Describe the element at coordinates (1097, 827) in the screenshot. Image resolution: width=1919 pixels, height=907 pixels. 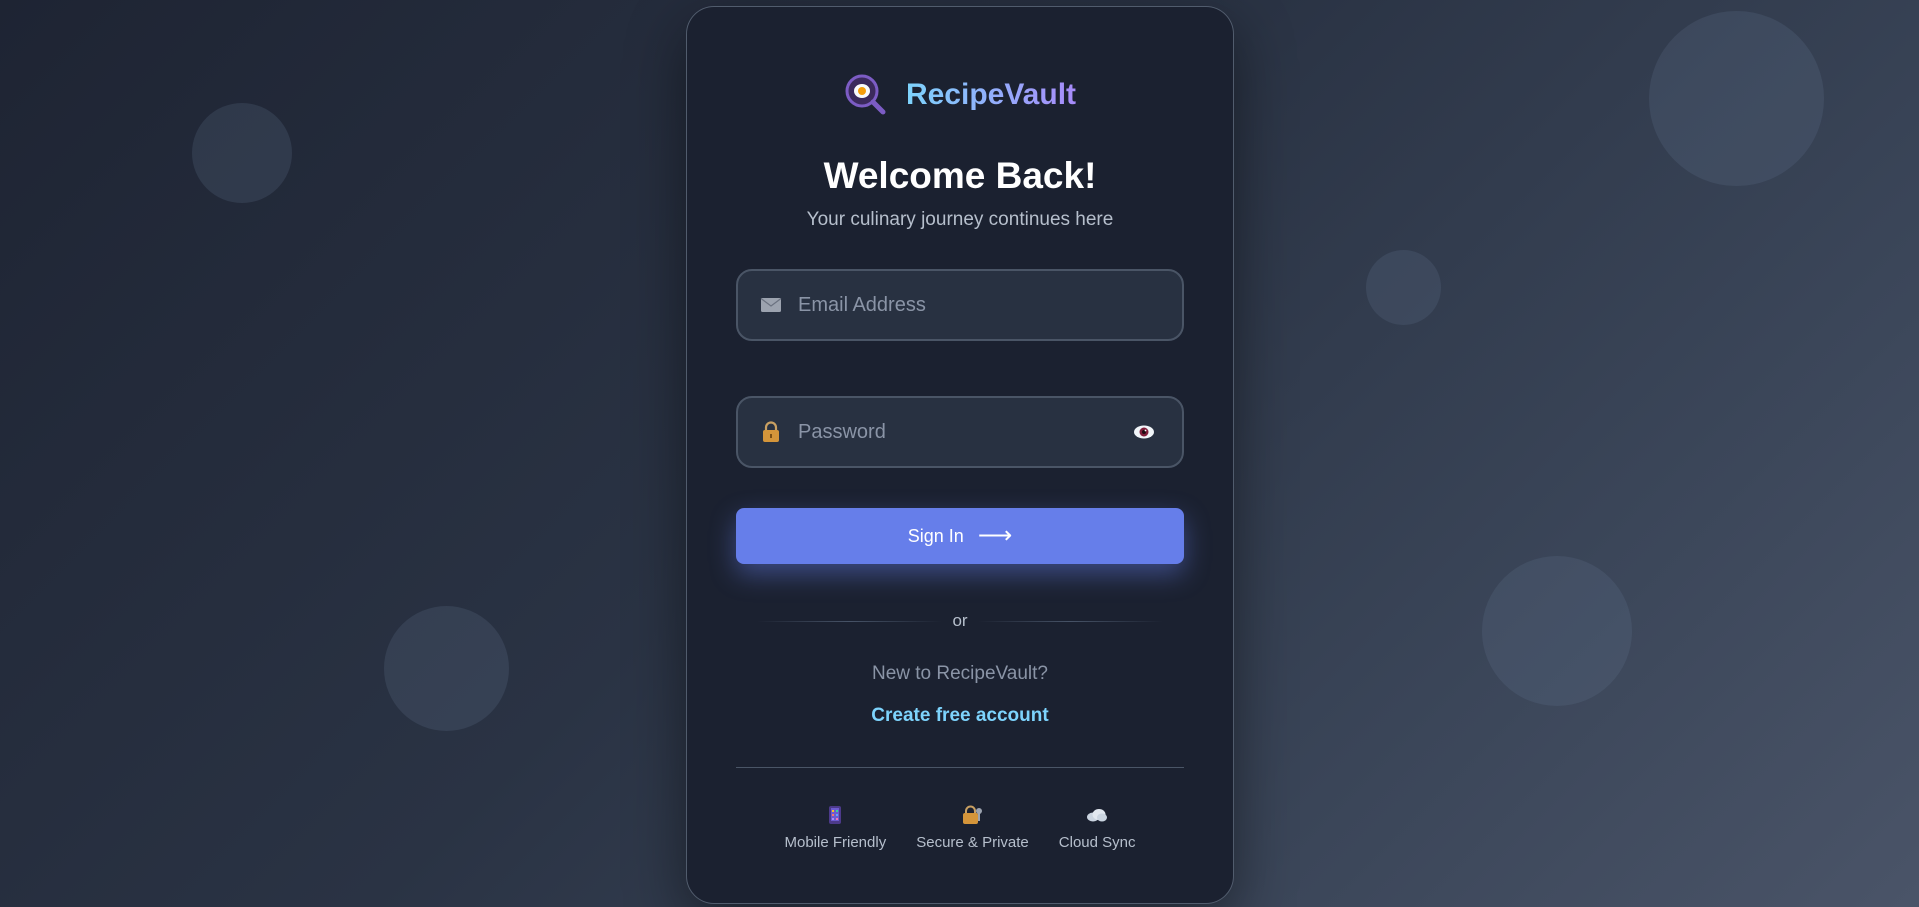
I see `feature-item: Cloud Sync` at that location.